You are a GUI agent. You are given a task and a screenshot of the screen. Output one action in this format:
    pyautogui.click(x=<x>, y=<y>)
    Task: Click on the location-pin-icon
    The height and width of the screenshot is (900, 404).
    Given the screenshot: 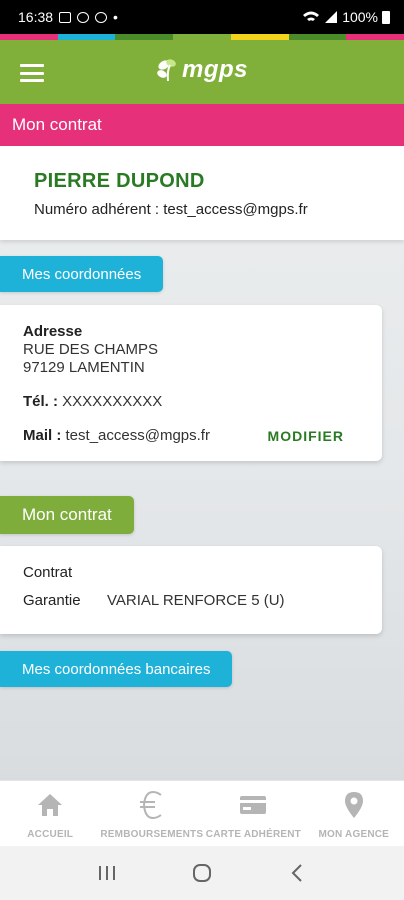 What is the action you would take?
    pyautogui.click(x=353, y=805)
    